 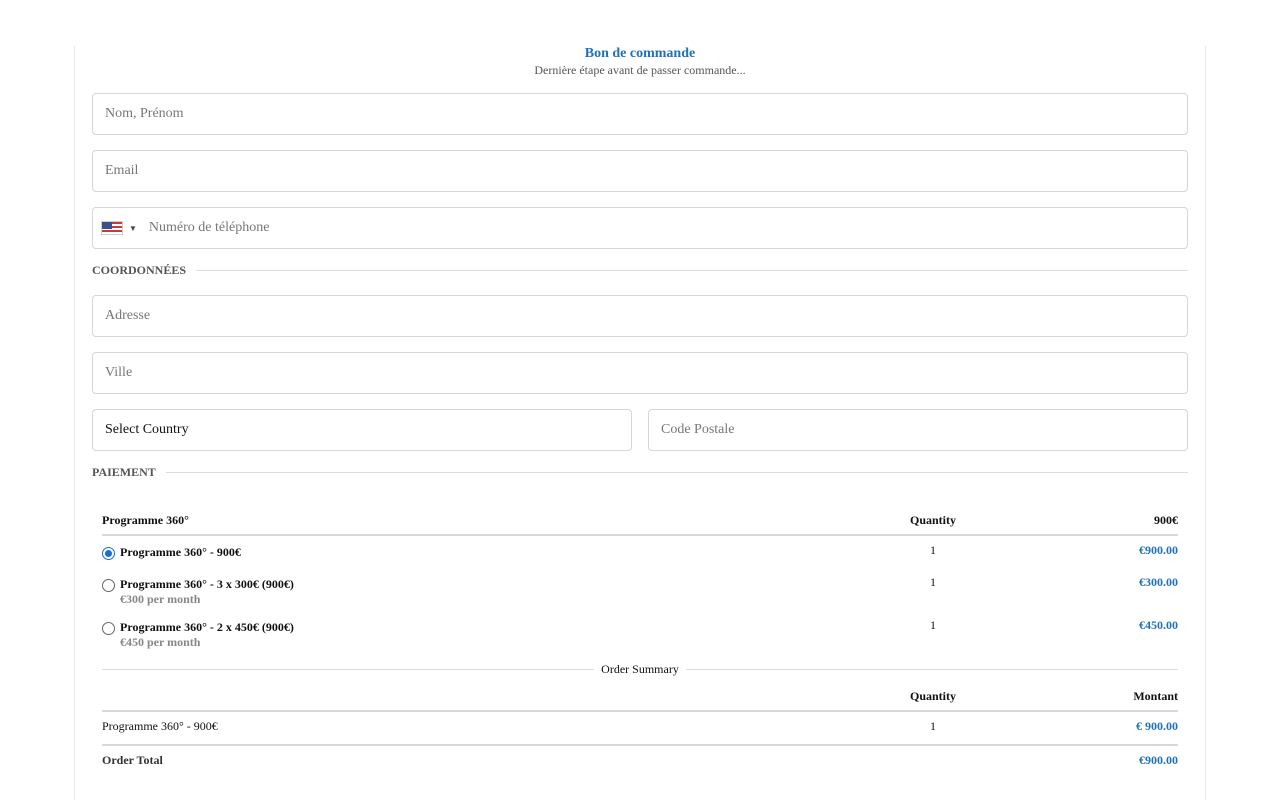 What do you see at coordinates (640, 114) in the screenshot?
I see `name-field: Nom, Prénom` at bounding box center [640, 114].